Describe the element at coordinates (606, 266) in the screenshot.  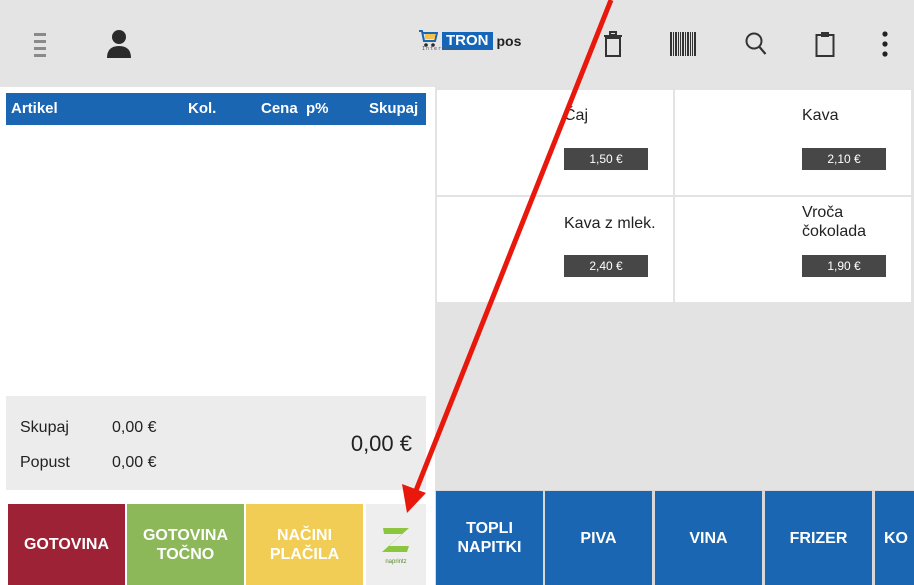
I see `product-price: 2,40 €` at that location.